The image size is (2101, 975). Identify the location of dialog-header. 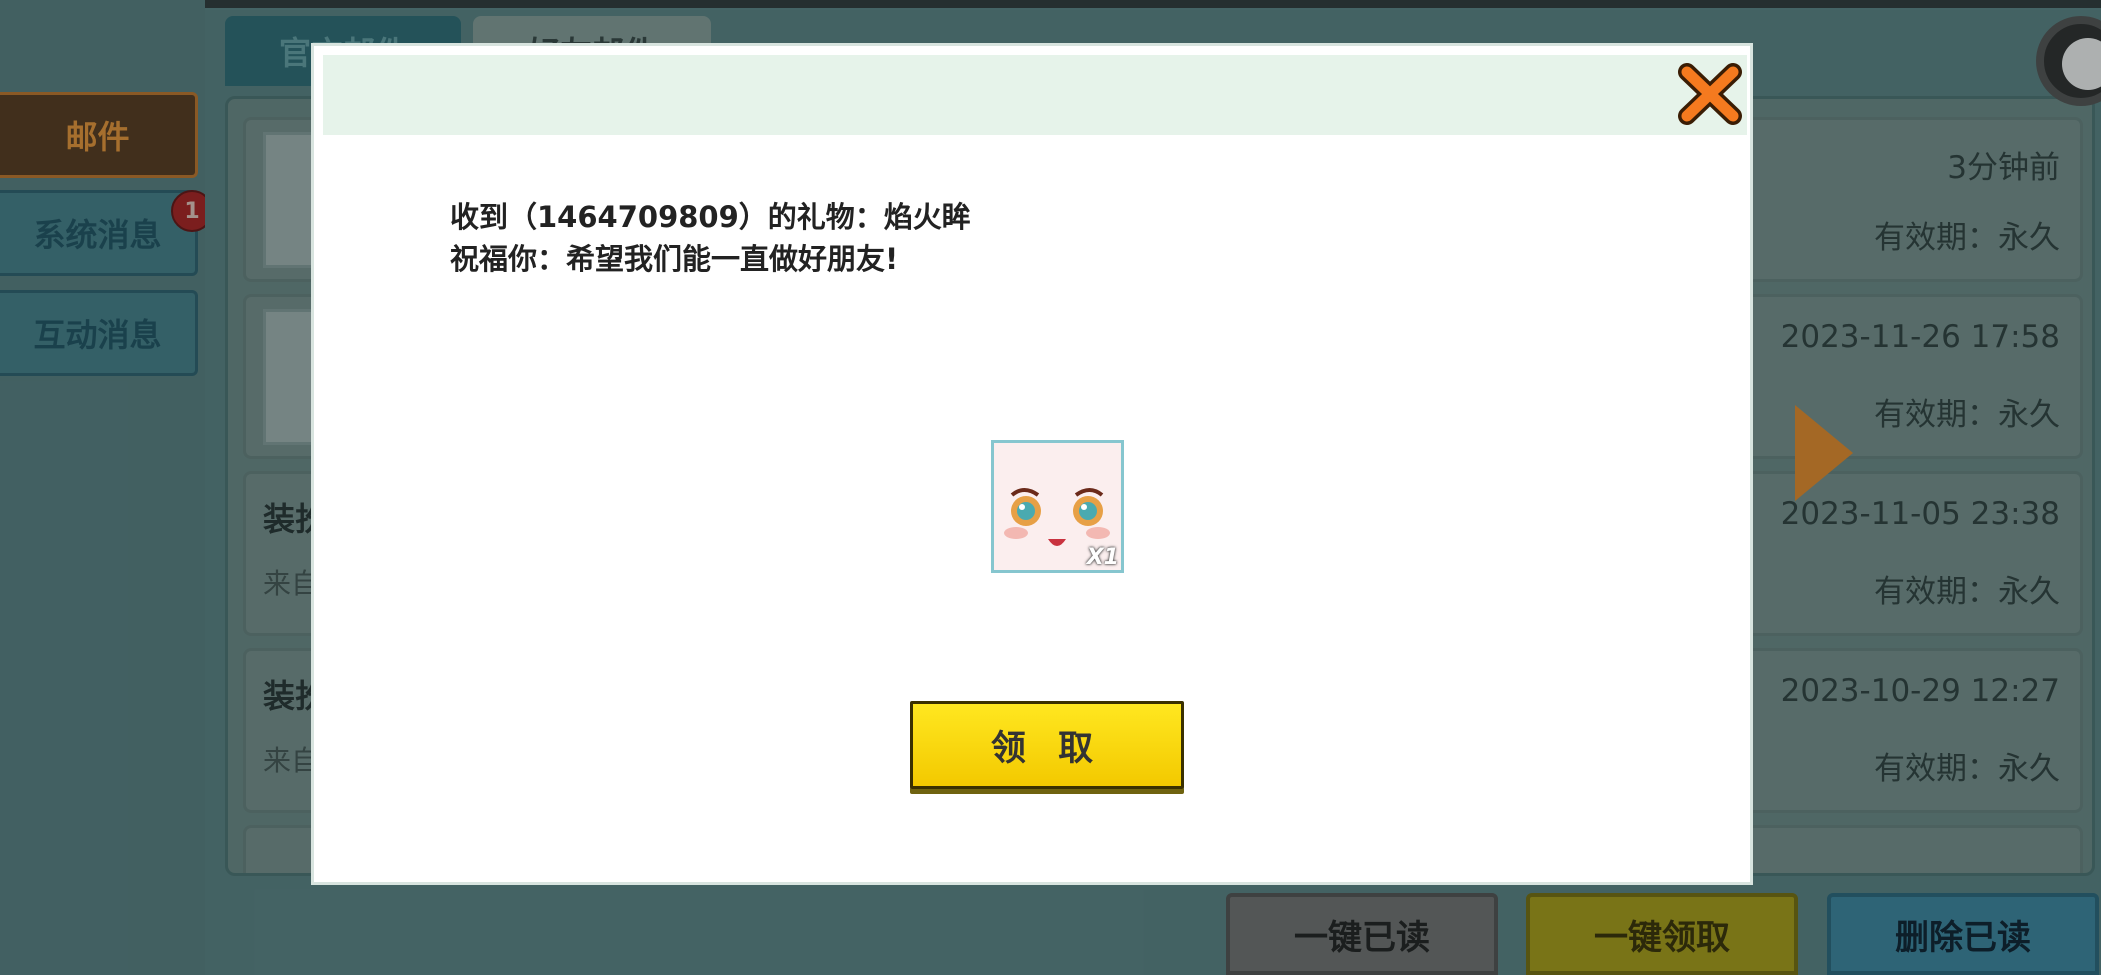
(1035, 95).